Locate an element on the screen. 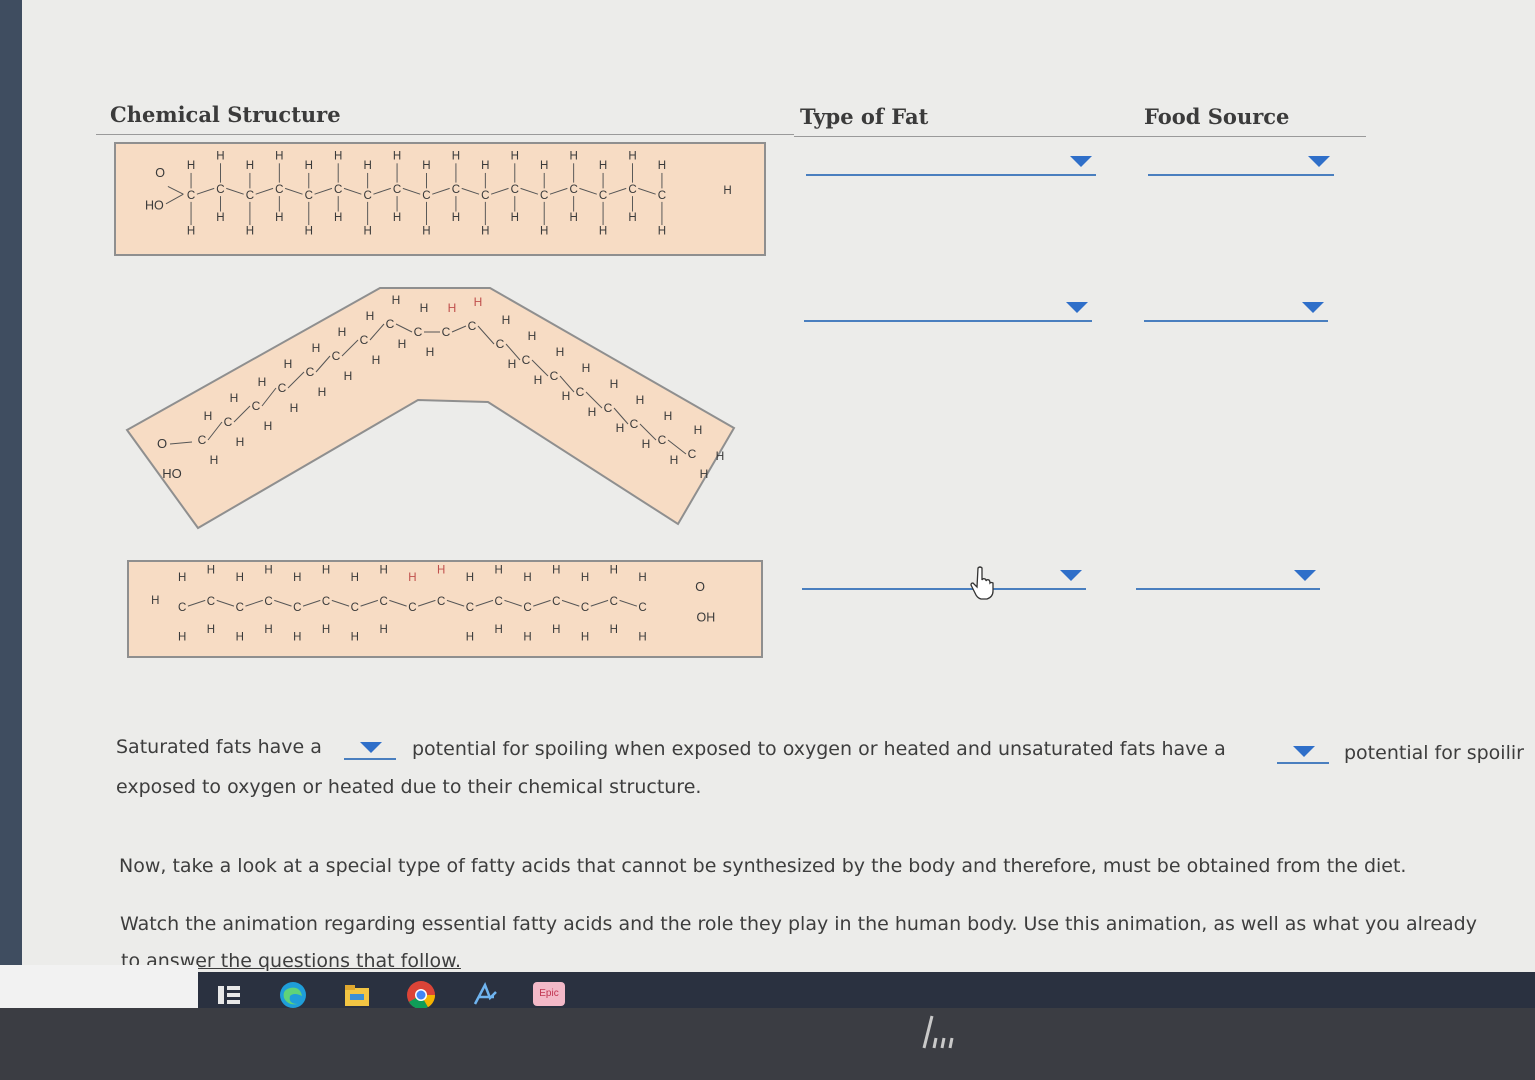  app-icon is located at coordinates (485, 995).